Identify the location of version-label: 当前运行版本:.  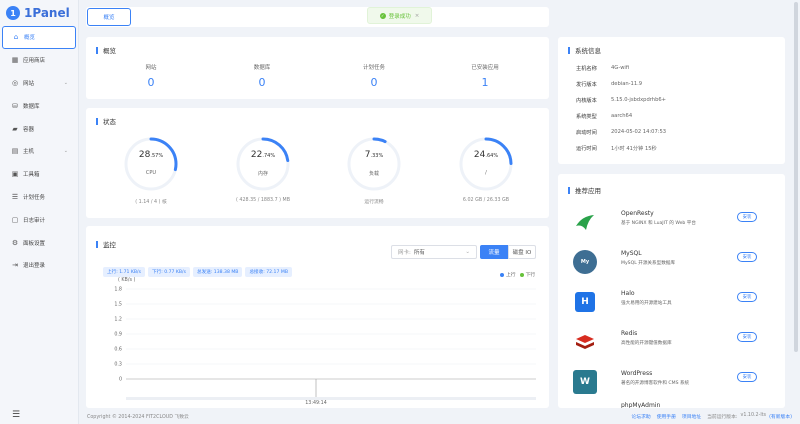
(722, 417).